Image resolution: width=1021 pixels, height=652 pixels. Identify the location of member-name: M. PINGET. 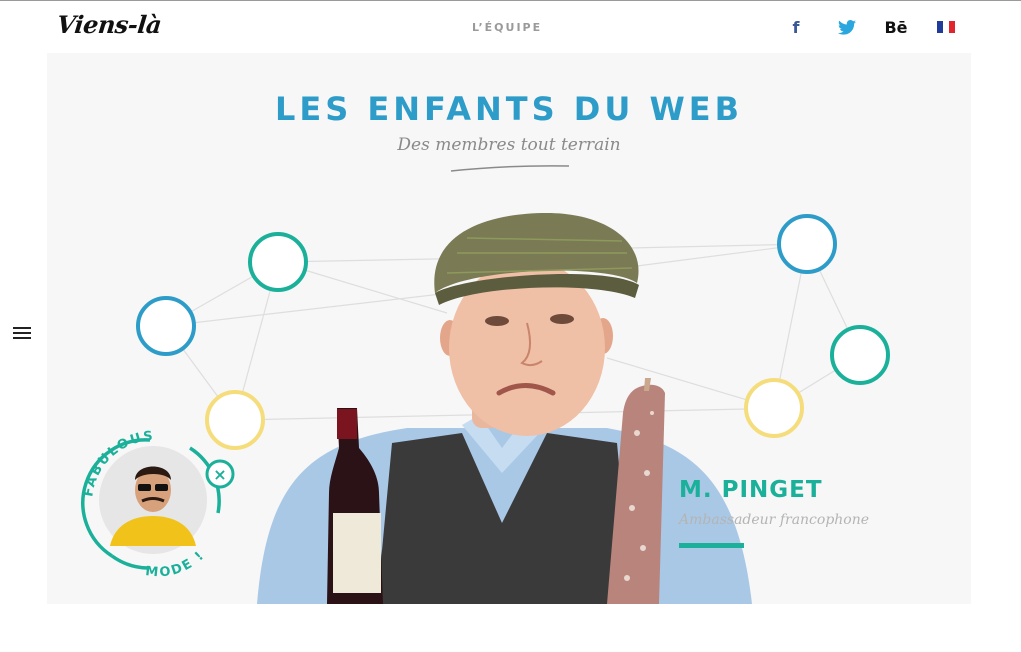
(751, 490).